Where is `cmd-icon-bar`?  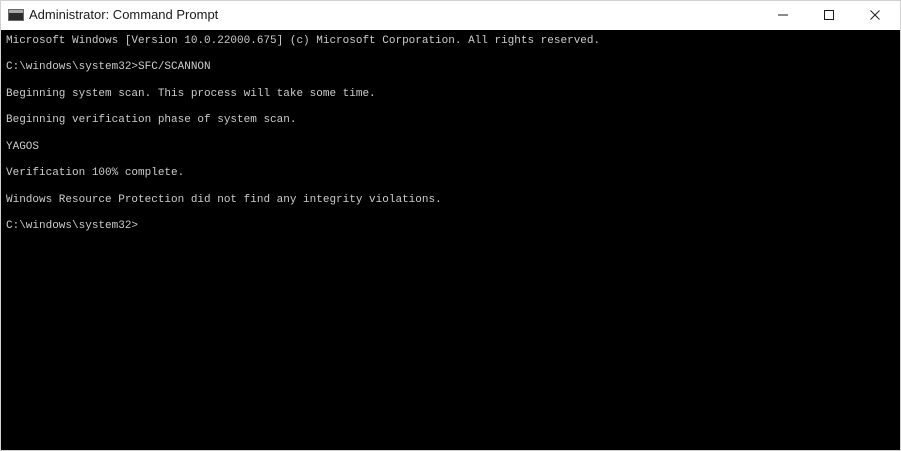
cmd-icon-bar is located at coordinates (16, 11).